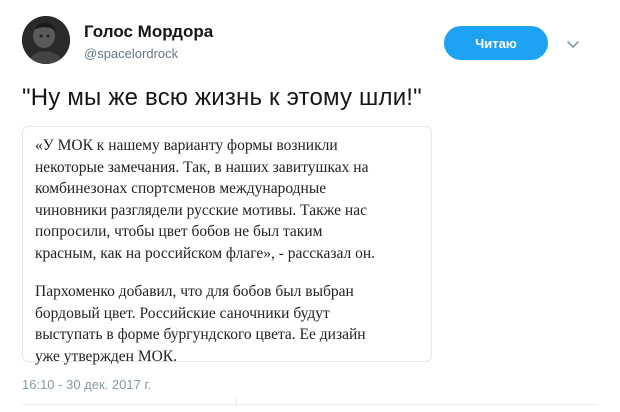 The image size is (620, 412). I want to click on divider, so click(310, 404).